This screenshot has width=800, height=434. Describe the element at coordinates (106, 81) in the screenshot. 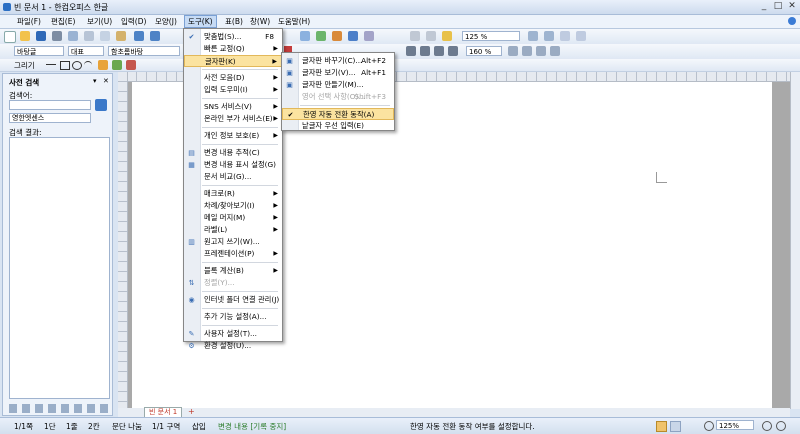

I see `panel-close-icon: ✕` at that location.